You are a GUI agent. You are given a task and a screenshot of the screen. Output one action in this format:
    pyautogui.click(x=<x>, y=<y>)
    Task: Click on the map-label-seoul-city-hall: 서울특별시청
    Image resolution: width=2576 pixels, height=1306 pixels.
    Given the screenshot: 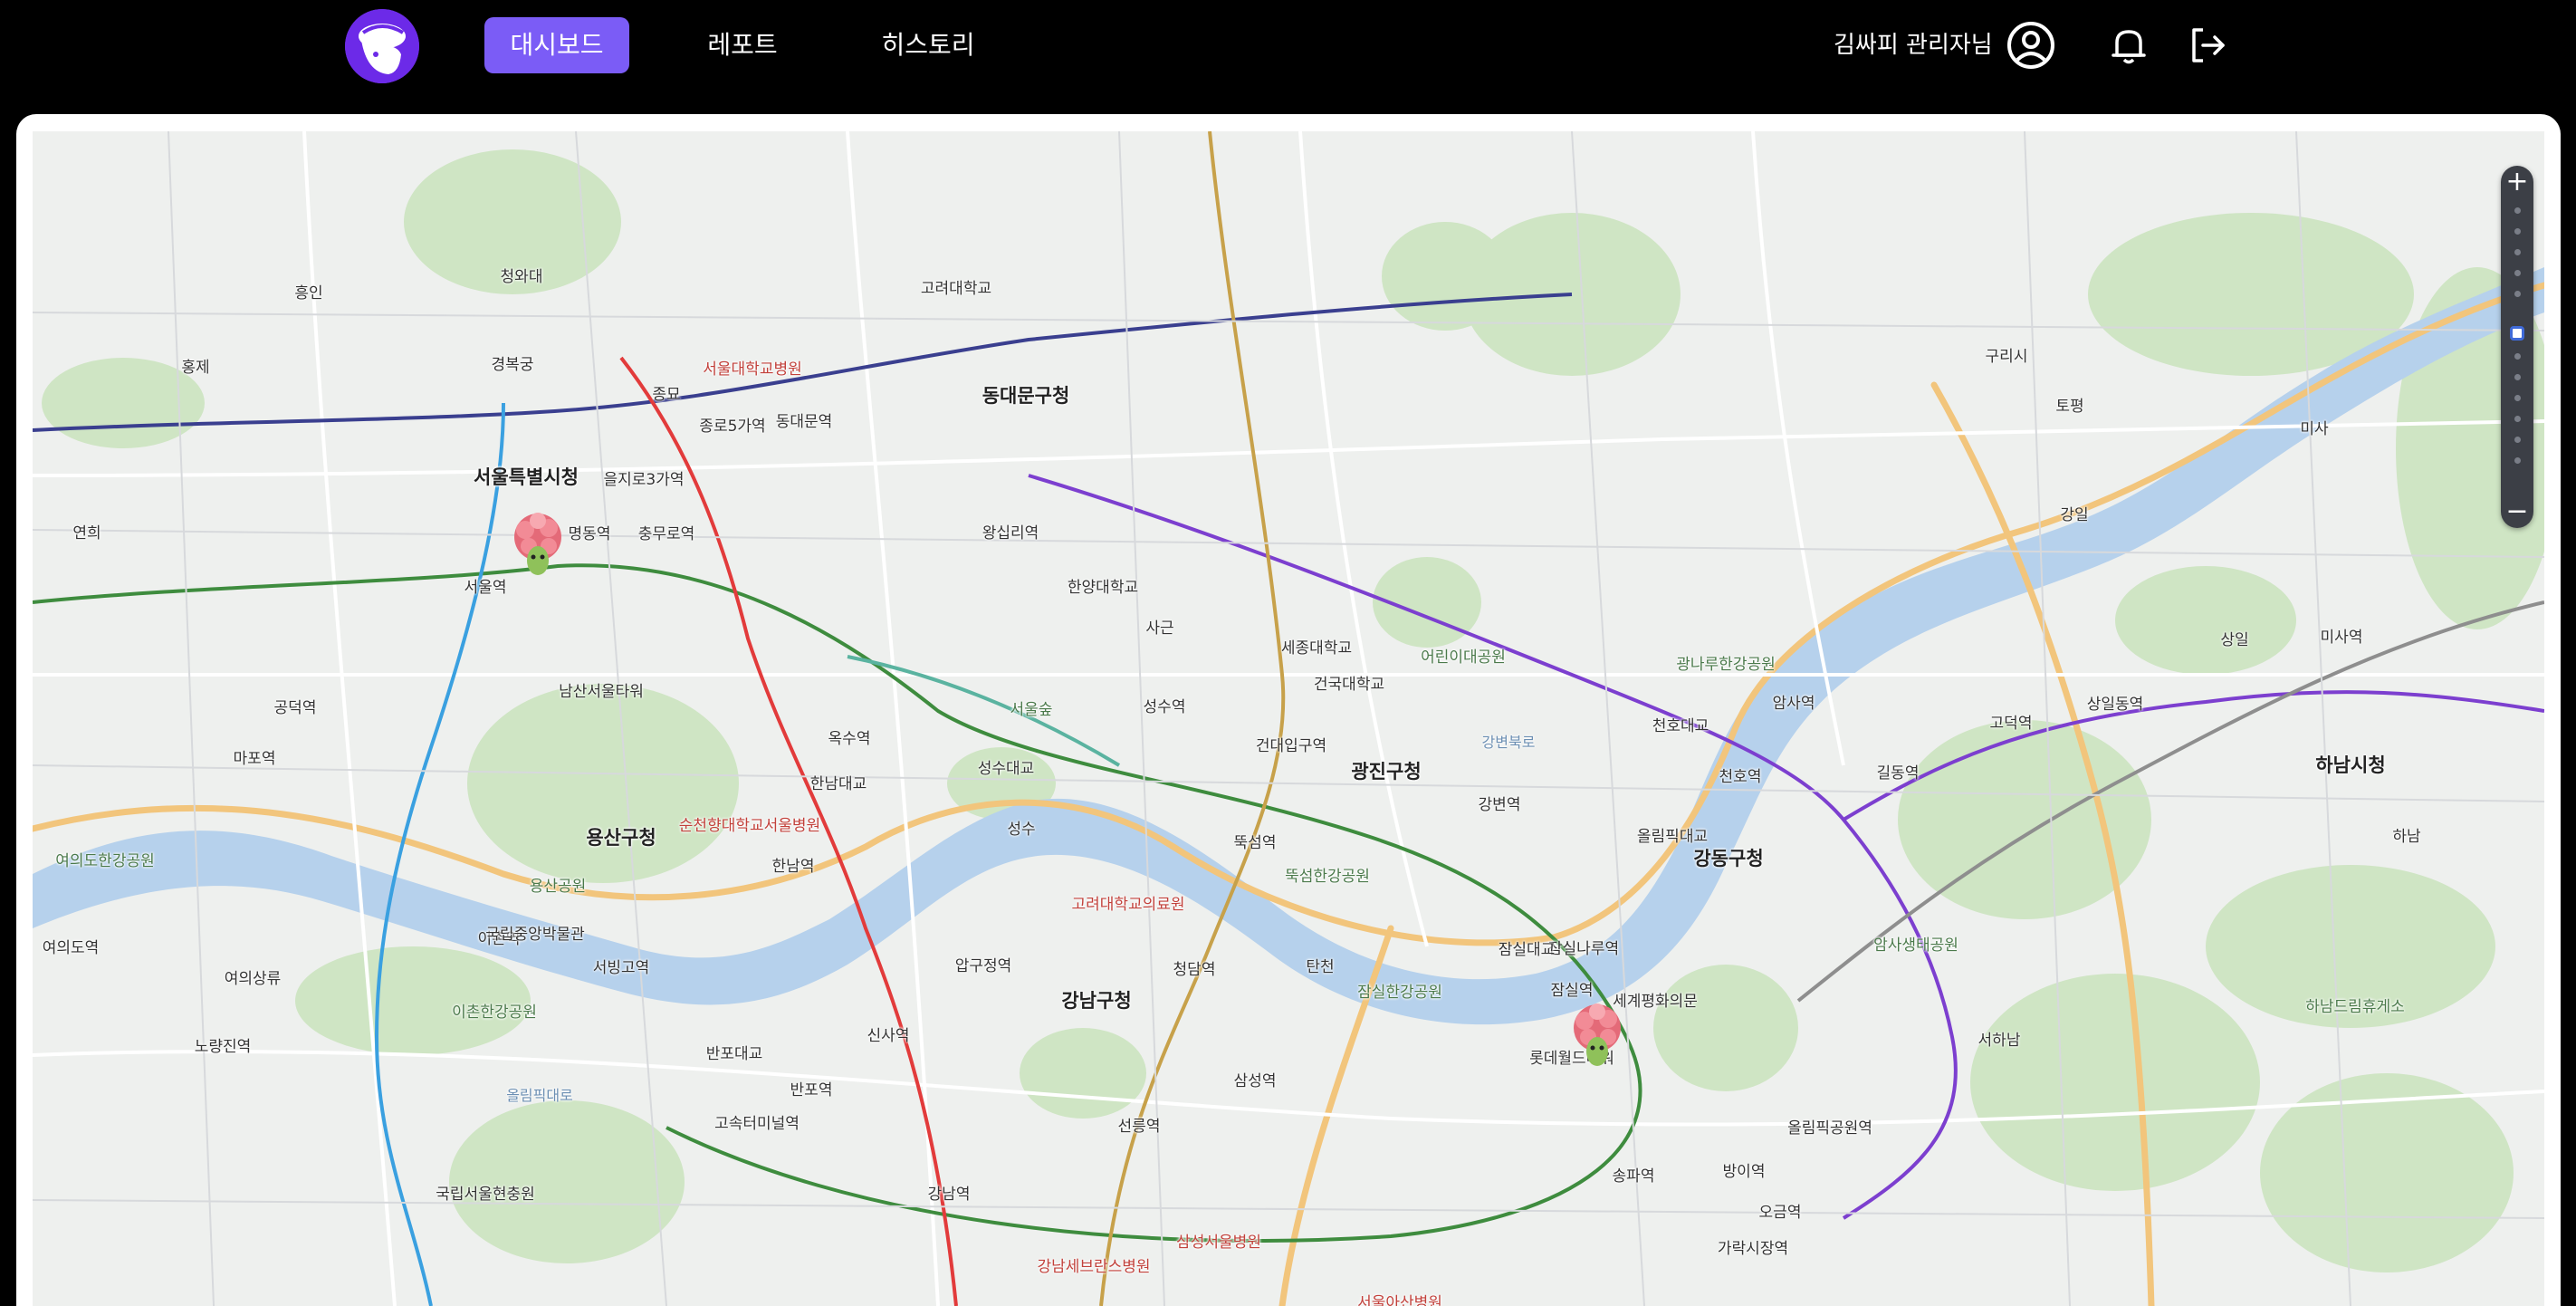 What is the action you would take?
    pyautogui.click(x=526, y=477)
    